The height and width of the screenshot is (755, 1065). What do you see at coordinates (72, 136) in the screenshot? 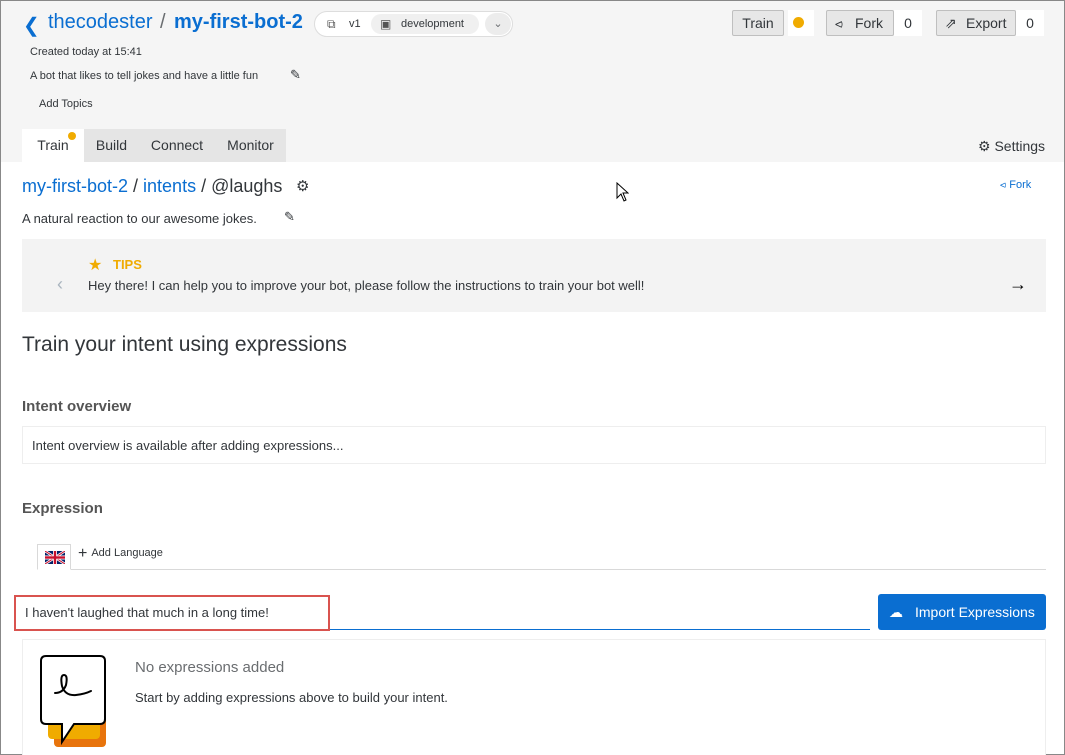
I see `train-tab-dot` at bounding box center [72, 136].